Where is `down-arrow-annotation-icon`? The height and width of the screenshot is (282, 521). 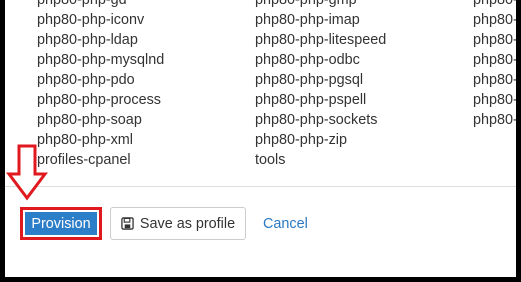
down-arrow-annotation-icon is located at coordinates (27, 172).